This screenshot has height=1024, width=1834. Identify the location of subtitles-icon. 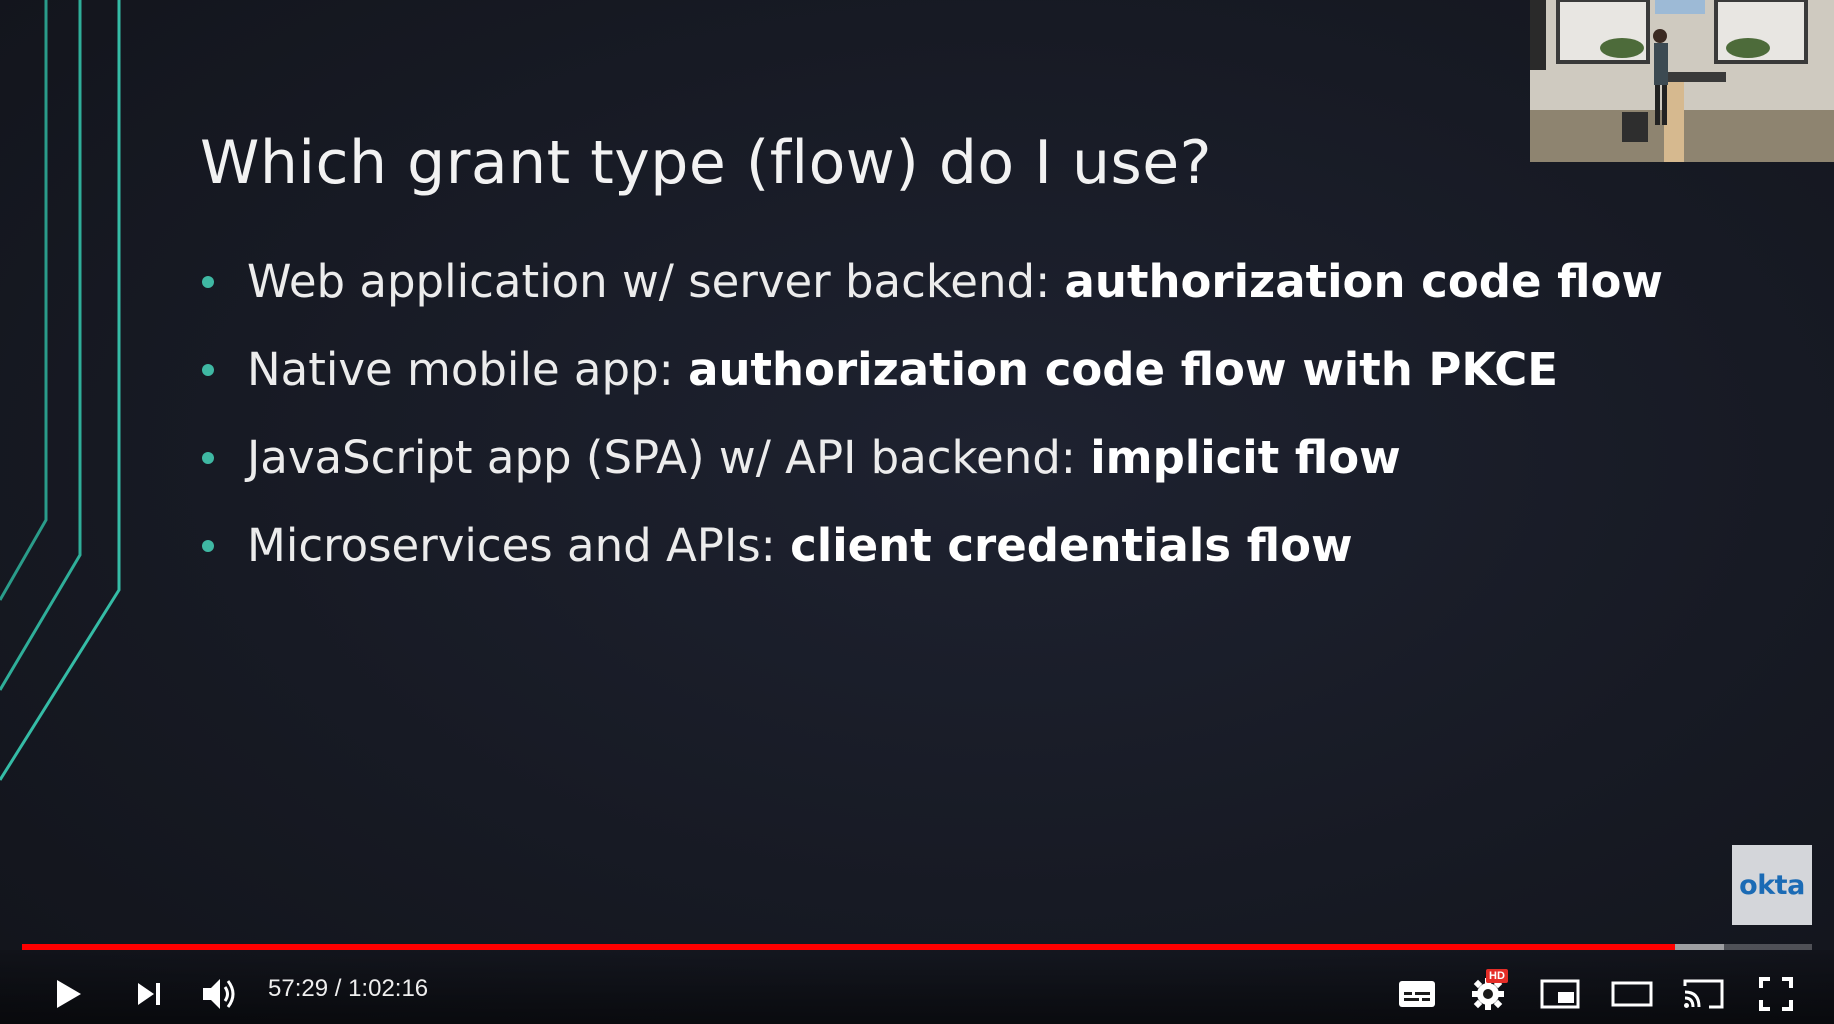
(1417, 994).